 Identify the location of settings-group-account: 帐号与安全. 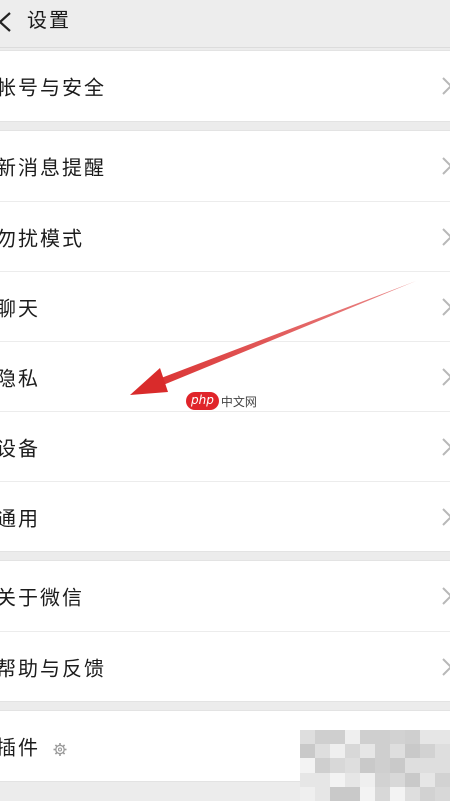
(225, 86).